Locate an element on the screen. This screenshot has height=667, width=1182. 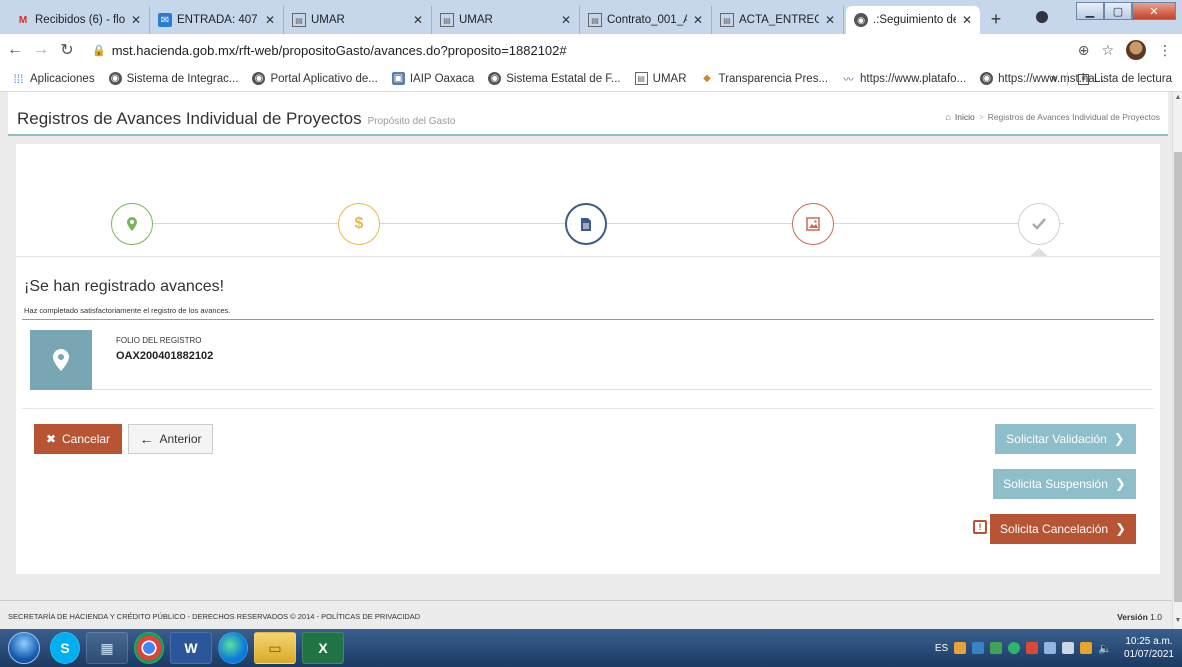
tab-label: ACTA_ENTREGA_A is located at coordinates (779, 20).